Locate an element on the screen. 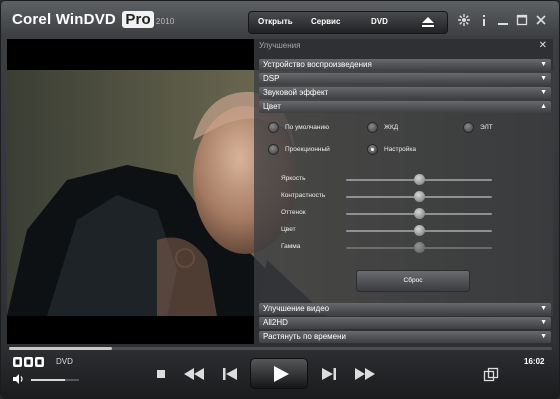 The image size is (560, 399). radio-projector is located at coordinates (273, 149).